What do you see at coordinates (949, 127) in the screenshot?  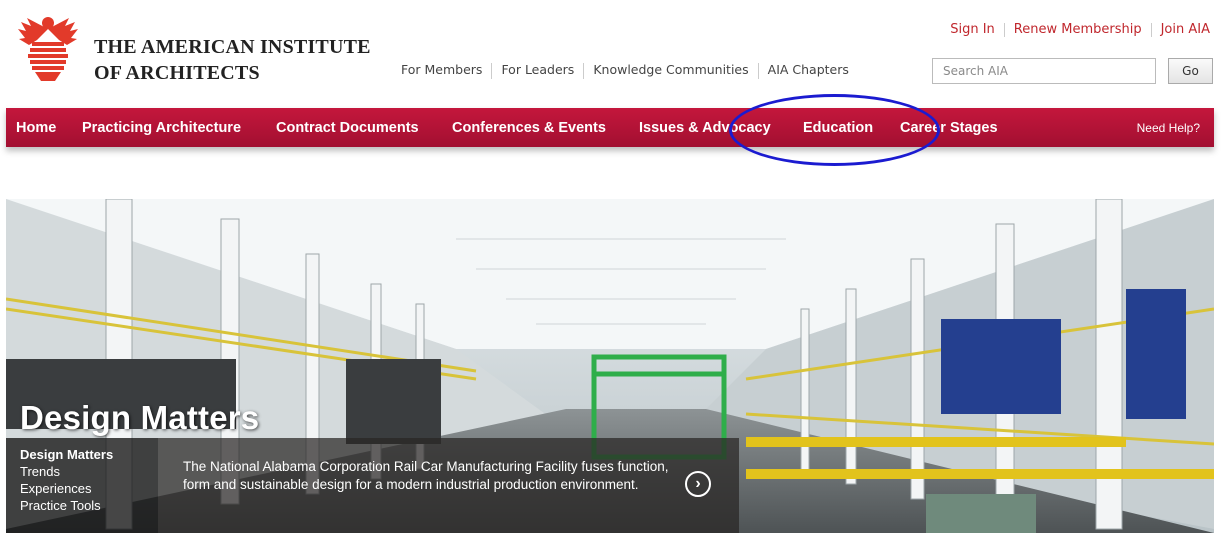 I see `nav-career-stages: Career Stages` at bounding box center [949, 127].